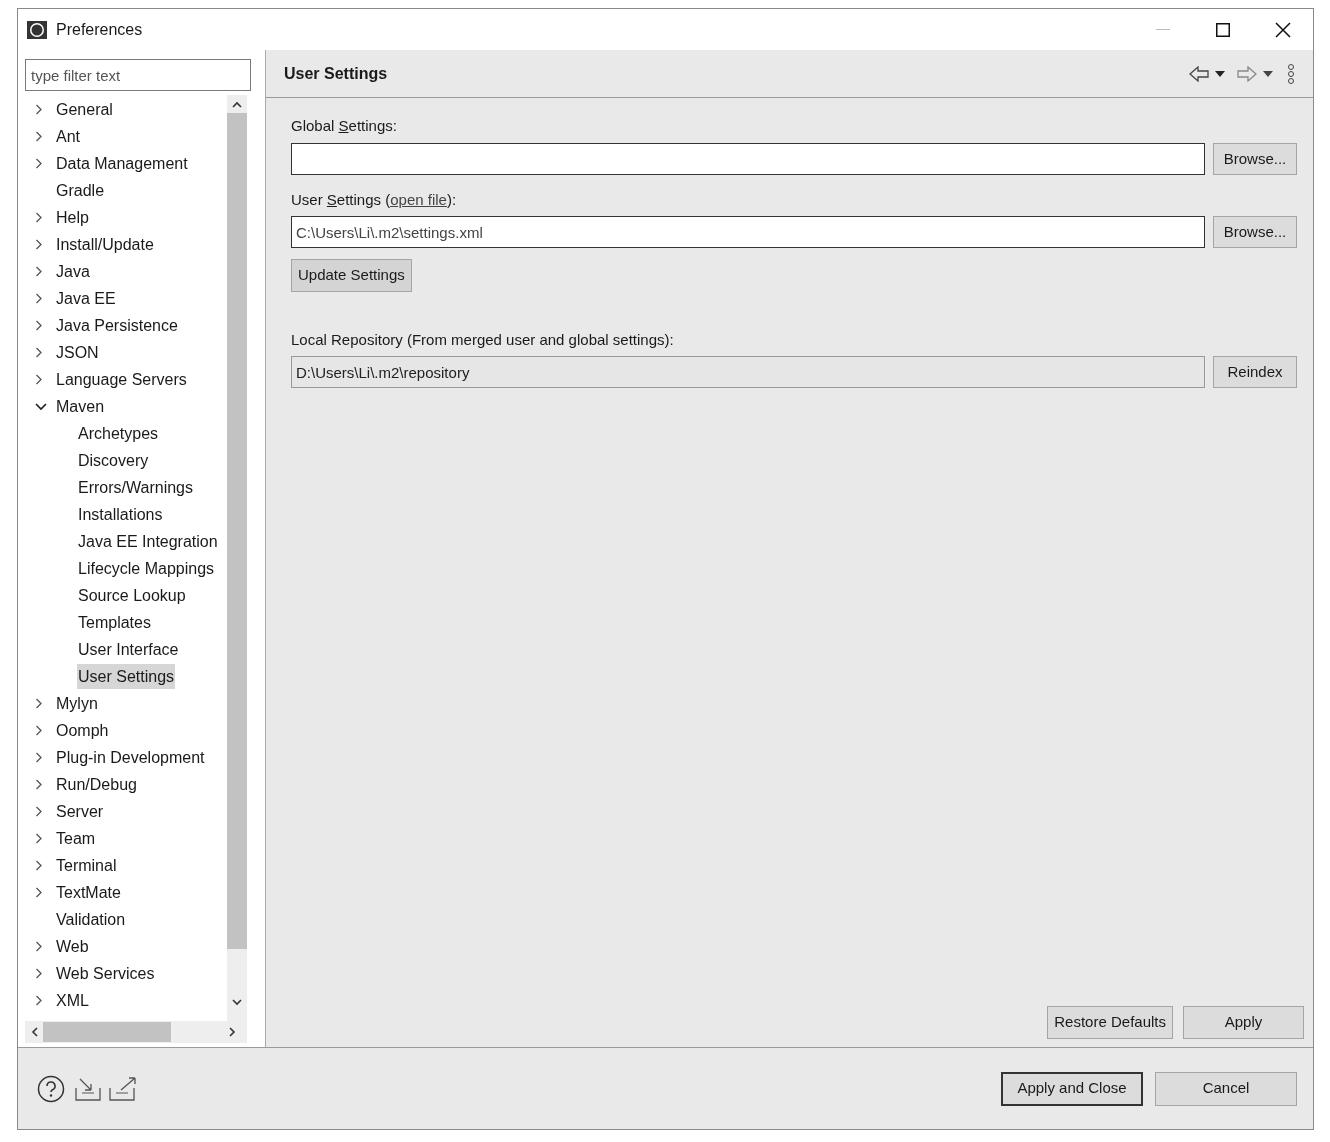 This screenshot has height=1142, width=1330. What do you see at coordinates (80, 811) in the screenshot?
I see `tree-item: Server` at bounding box center [80, 811].